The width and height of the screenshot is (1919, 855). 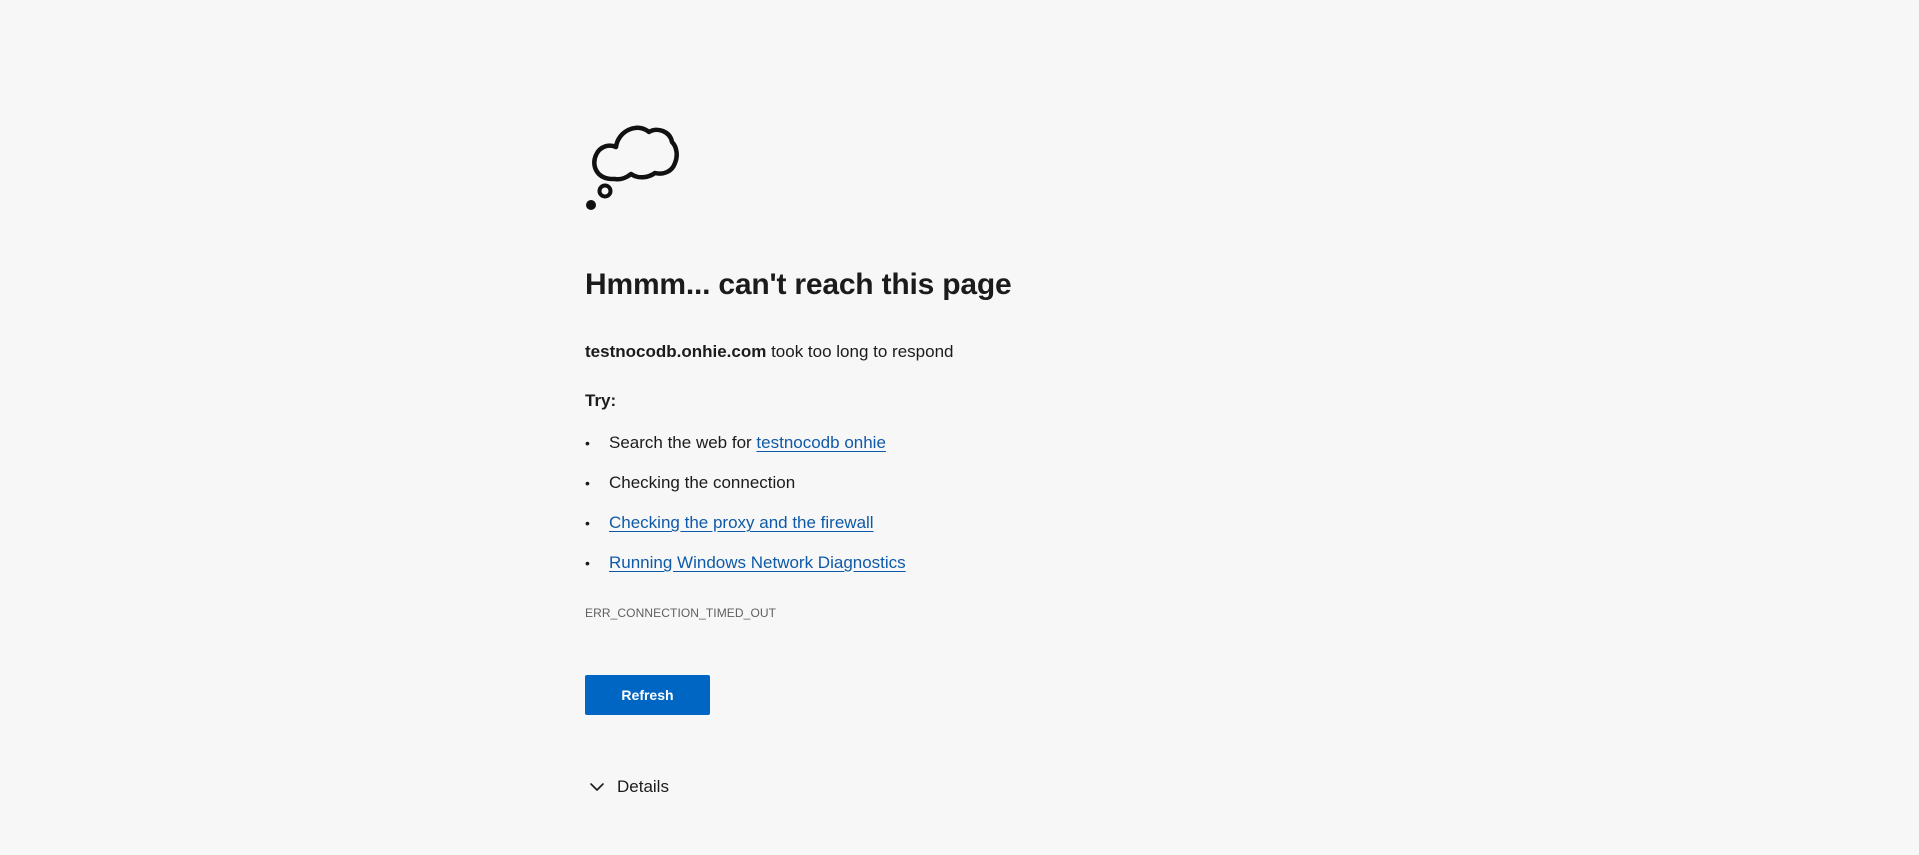 I want to click on details-toggle: Details, so click(x=629, y=787).